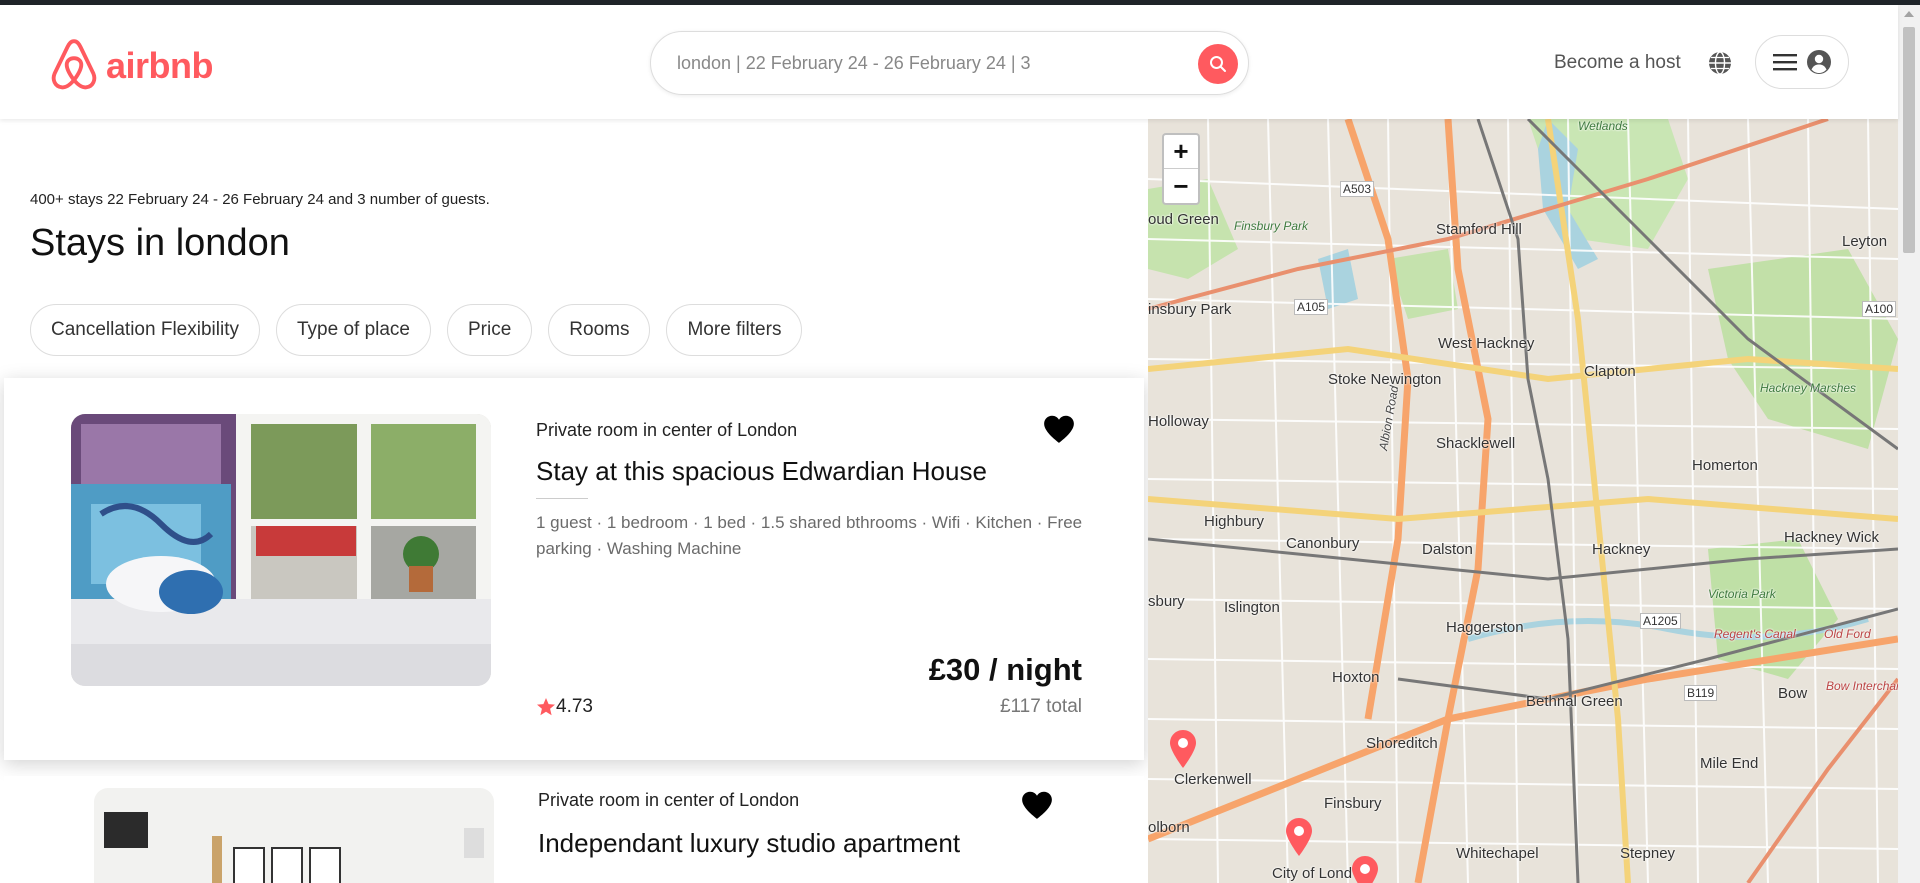 Image resolution: width=1920 pixels, height=883 pixels. I want to click on map-label: Finsbury, so click(1353, 803).